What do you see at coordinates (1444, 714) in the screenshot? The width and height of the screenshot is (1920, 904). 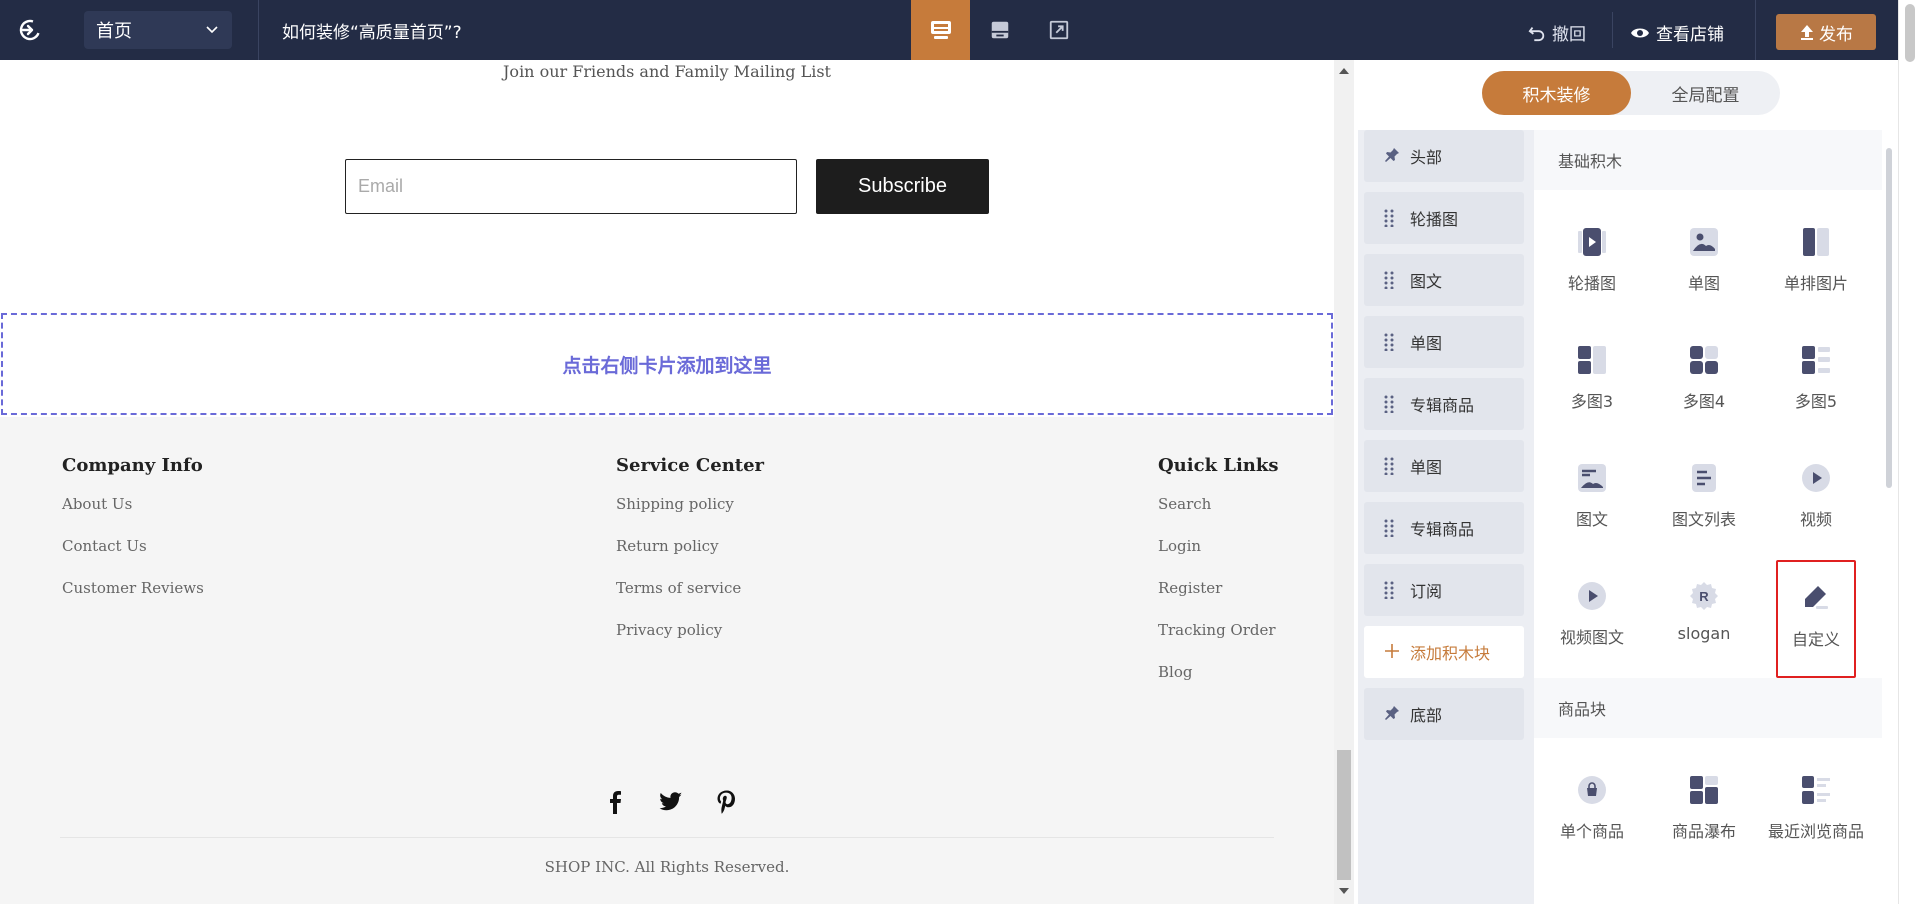 I see `block-item-footer: 底部` at bounding box center [1444, 714].